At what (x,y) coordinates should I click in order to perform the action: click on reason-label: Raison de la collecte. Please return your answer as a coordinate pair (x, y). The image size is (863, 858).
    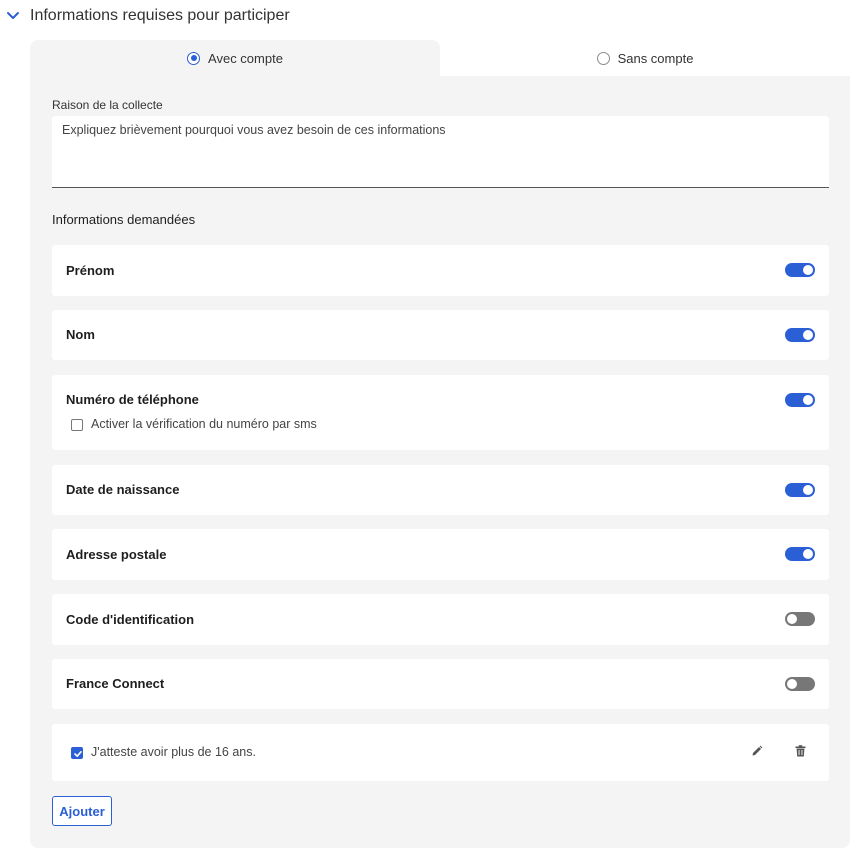
    Looking at the image, I should click on (107, 105).